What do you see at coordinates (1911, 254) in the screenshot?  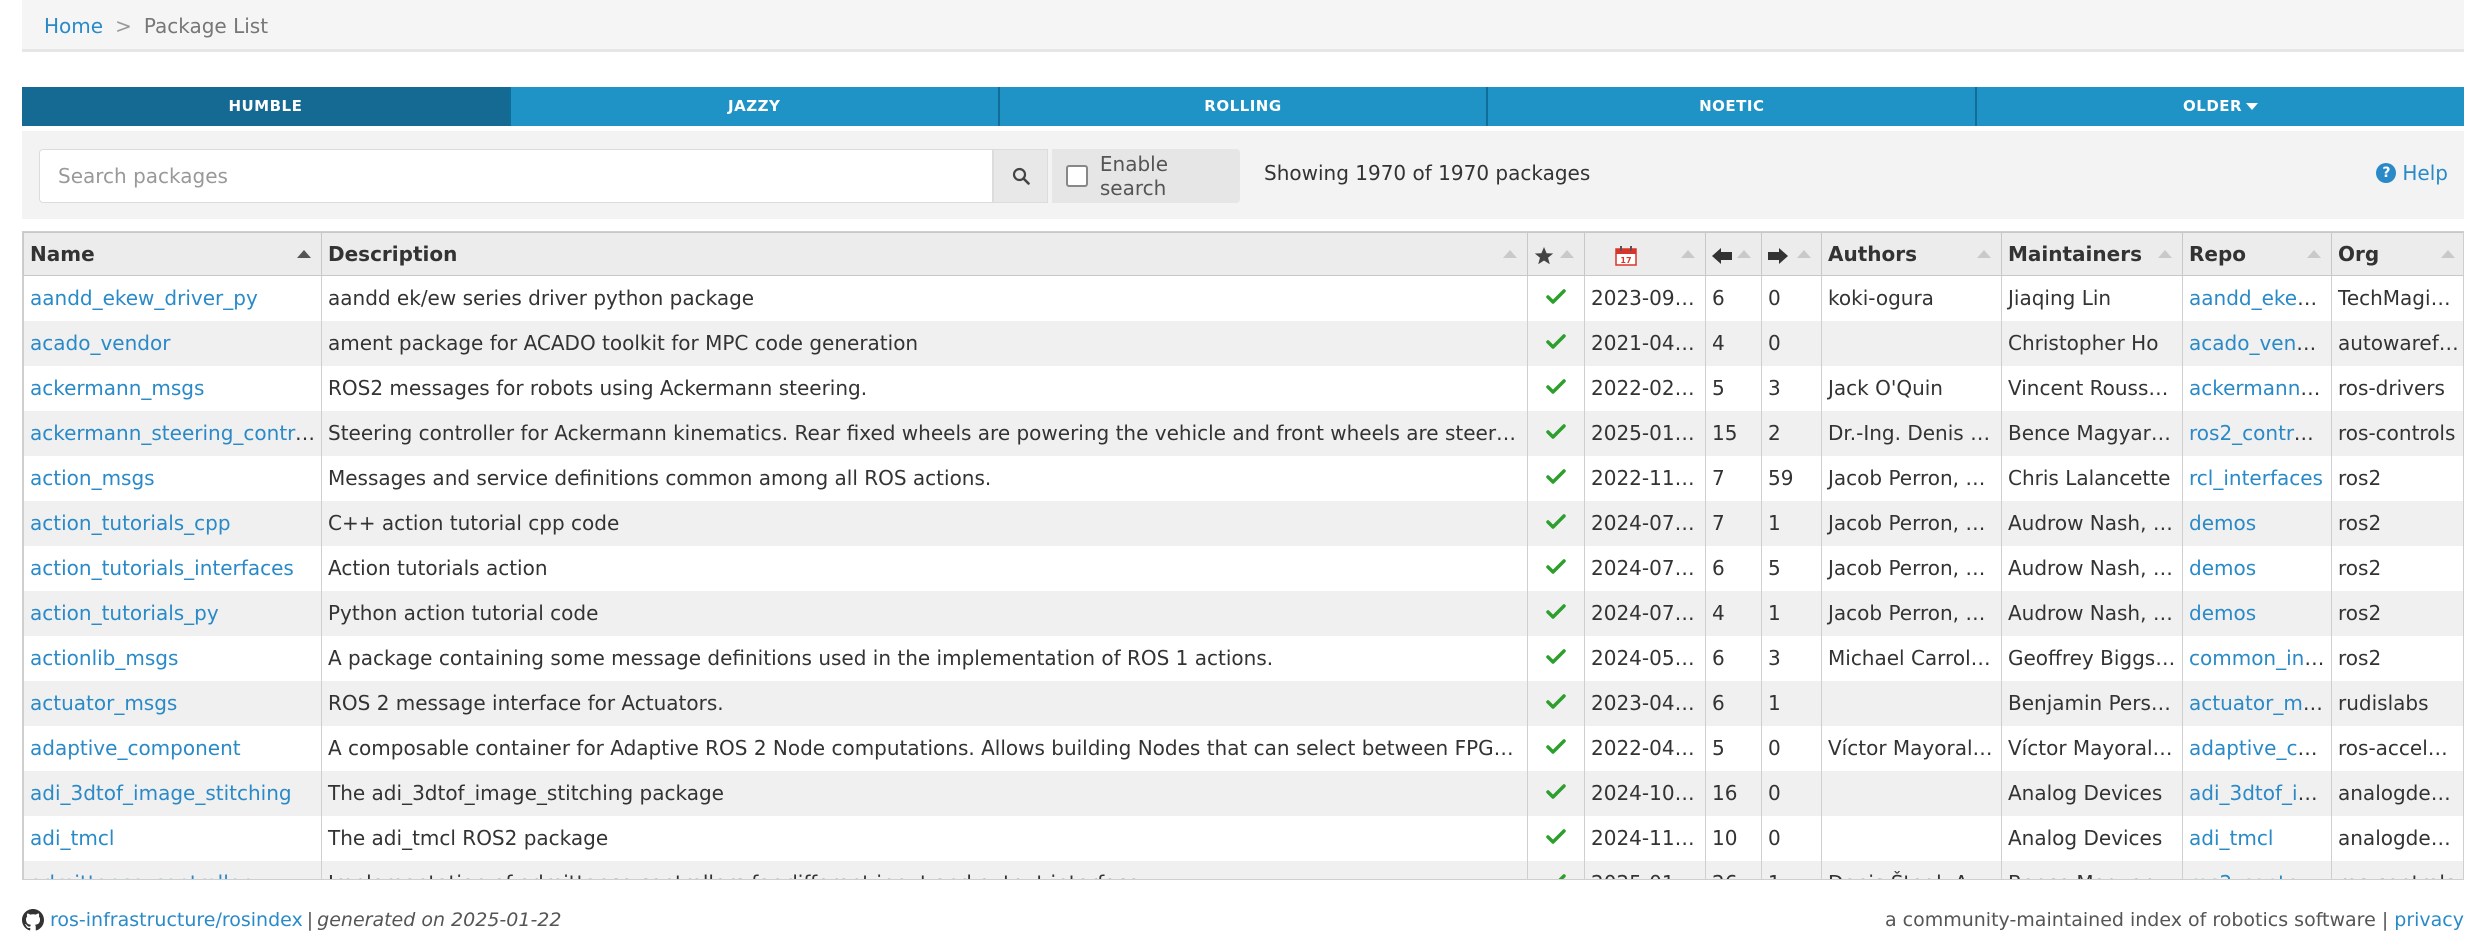 I see `column-header-authors: Authors` at bounding box center [1911, 254].